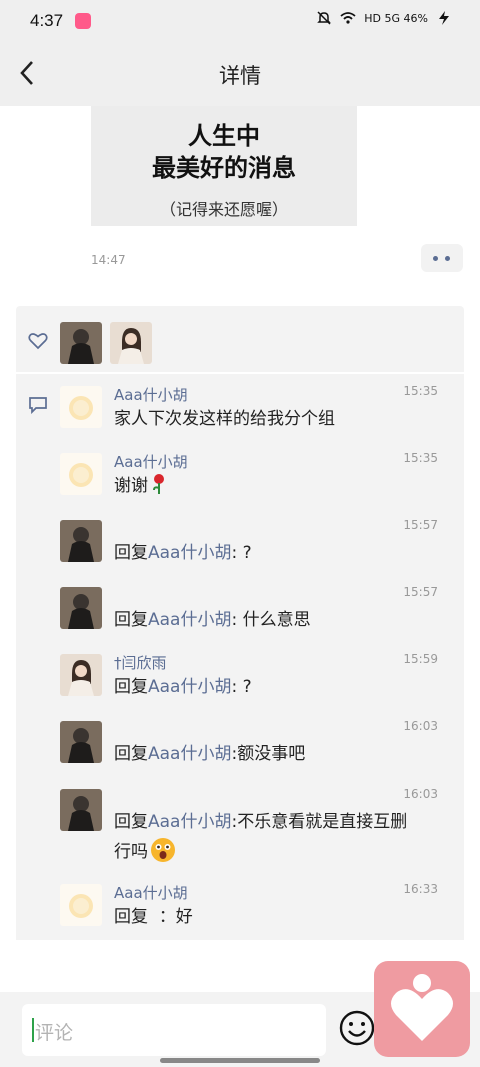  I want to click on wifi-icon, so click(348, 18).